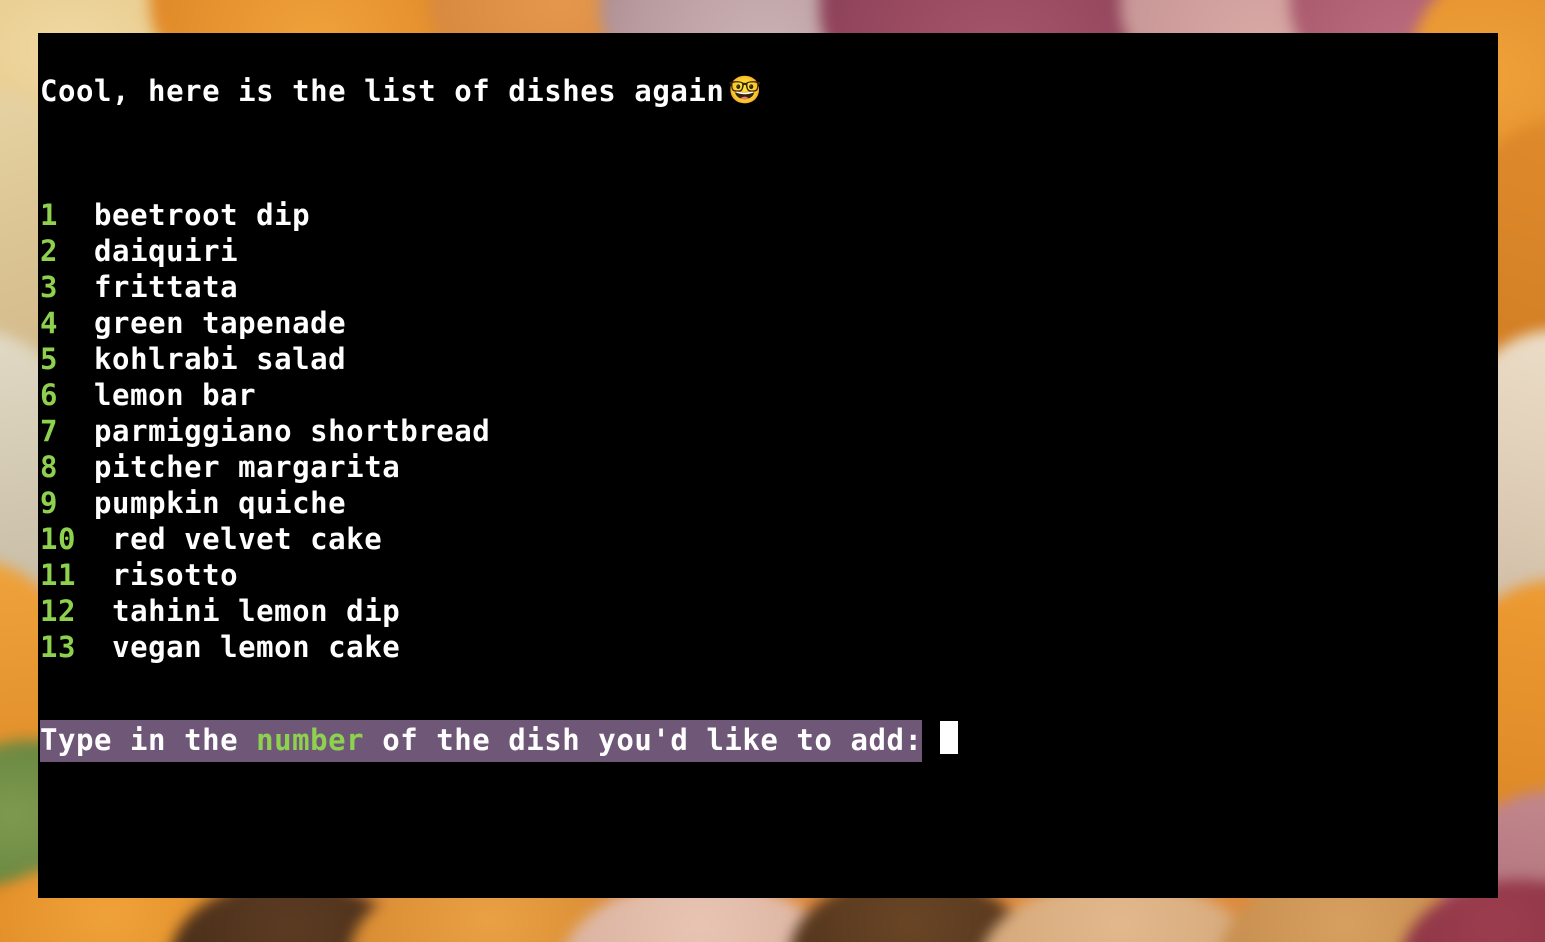  What do you see at coordinates (247, 467) in the screenshot?
I see `dish-name: pitcher margarita` at bounding box center [247, 467].